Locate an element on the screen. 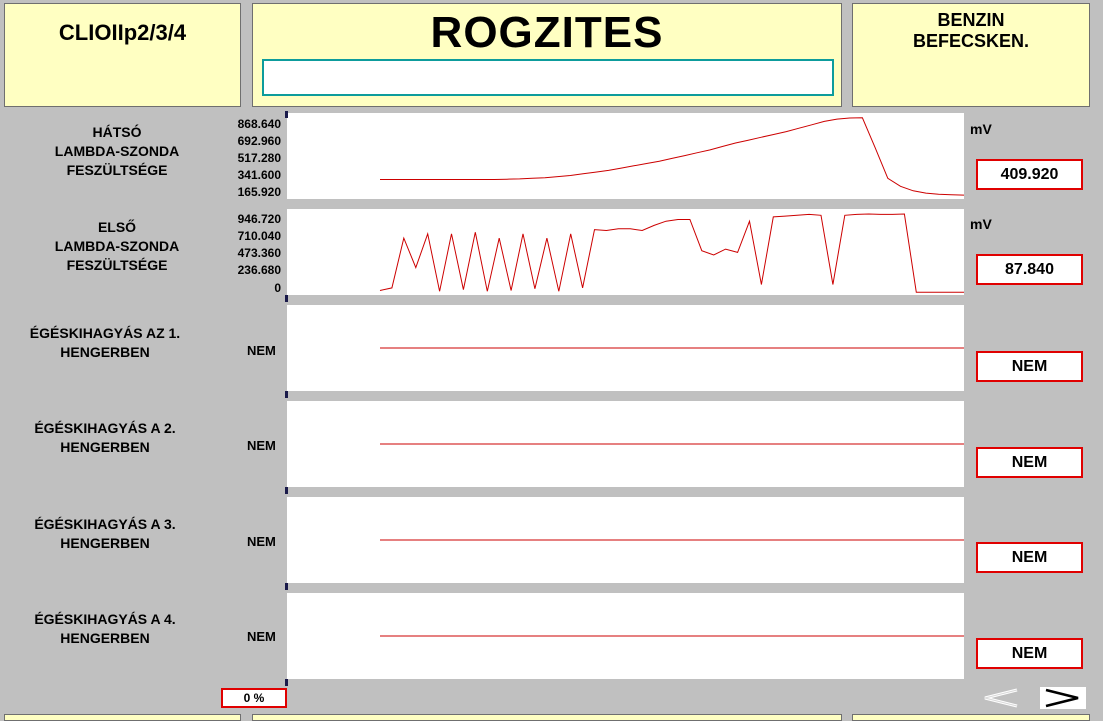 The width and height of the screenshot is (1103, 721). channel-1-label-line: LAMBDA-SZONDA is located at coordinates (117, 151).